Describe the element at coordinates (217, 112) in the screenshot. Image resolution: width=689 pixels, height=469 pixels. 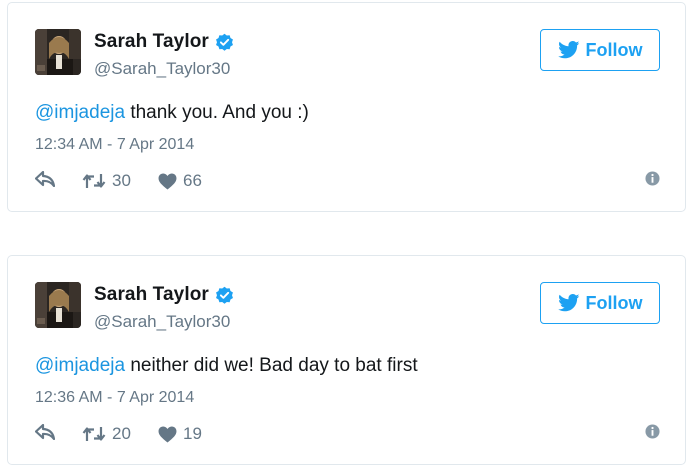
I see `tweet-body: thank you. And you :)` at that location.